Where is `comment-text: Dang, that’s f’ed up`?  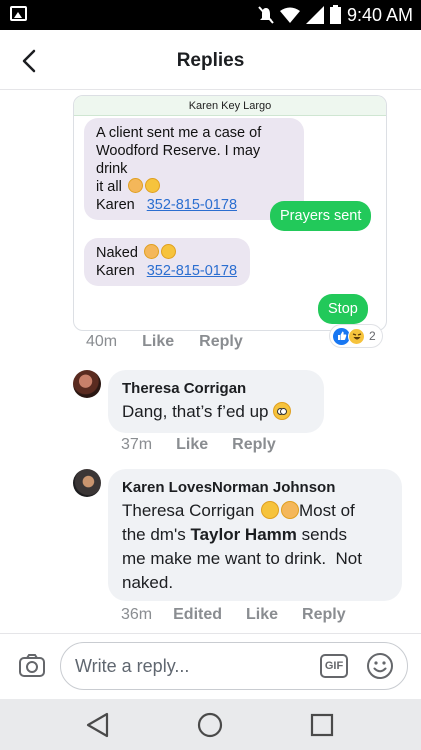
comment-text: Dang, that’s f’ed up is located at coordinates (207, 412).